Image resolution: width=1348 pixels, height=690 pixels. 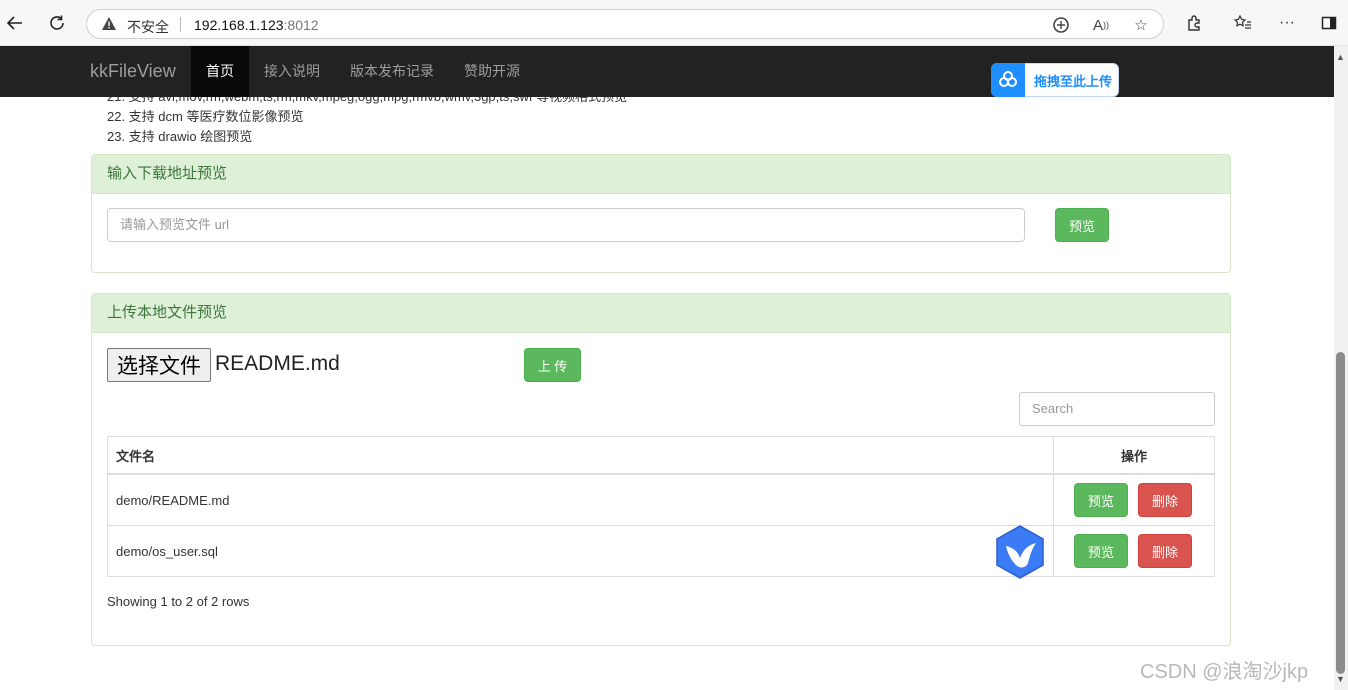 What do you see at coordinates (580, 455) in the screenshot?
I see `column-header-filename: 文件名` at bounding box center [580, 455].